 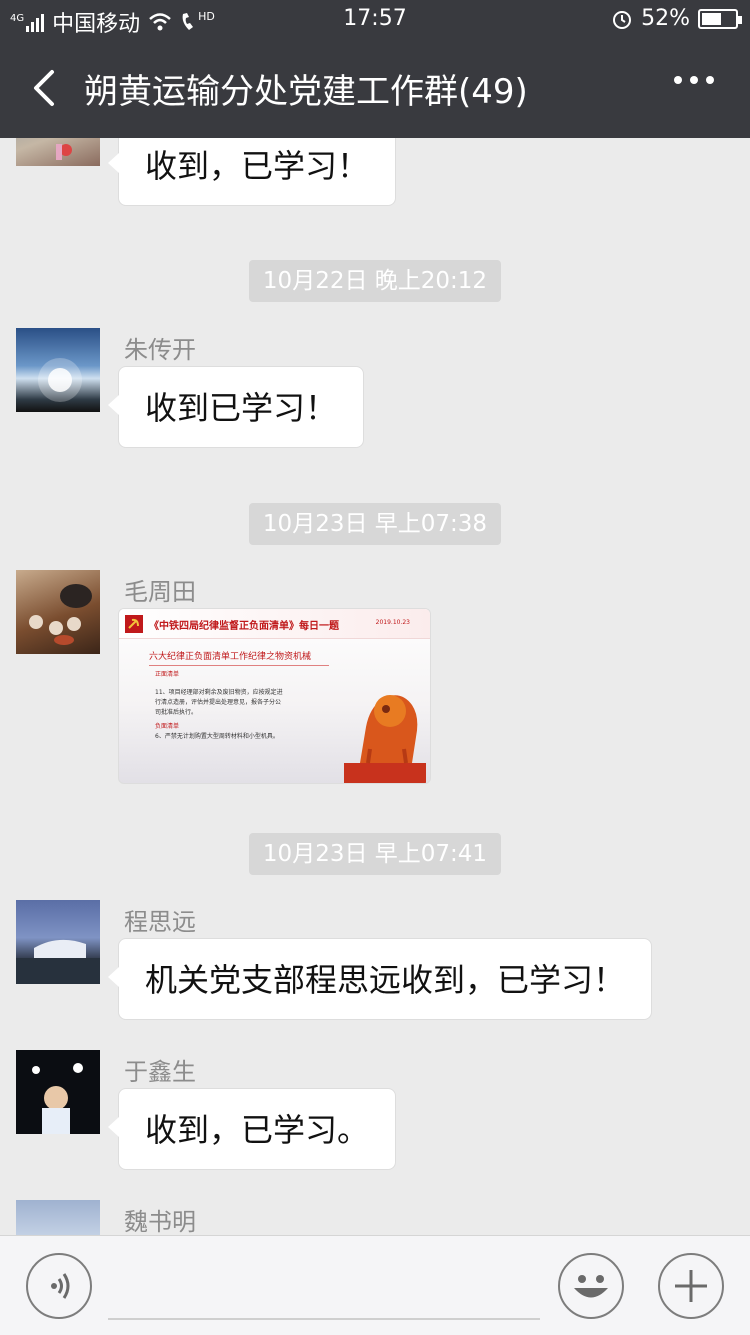 I want to click on chat-title: 朔黄运输分处党建工作群(49), so click(x=306, y=92).